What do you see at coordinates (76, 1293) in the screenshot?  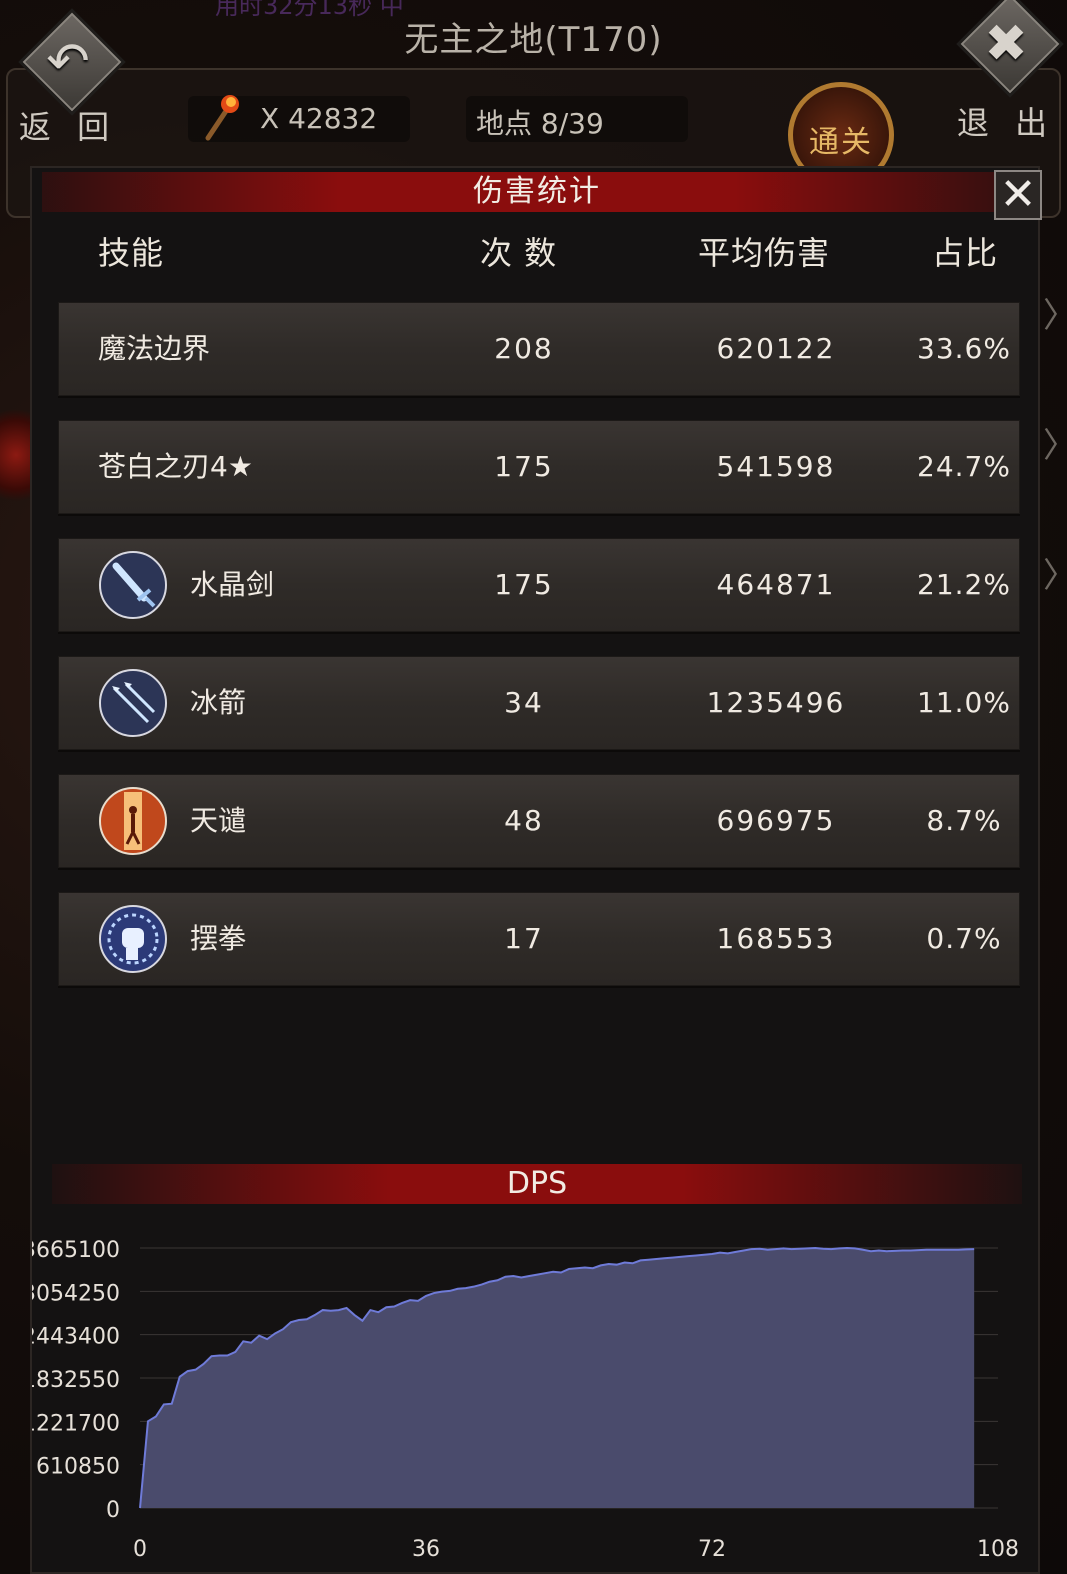 I see `y-tick-label: 3054250` at bounding box center [76, 1293].